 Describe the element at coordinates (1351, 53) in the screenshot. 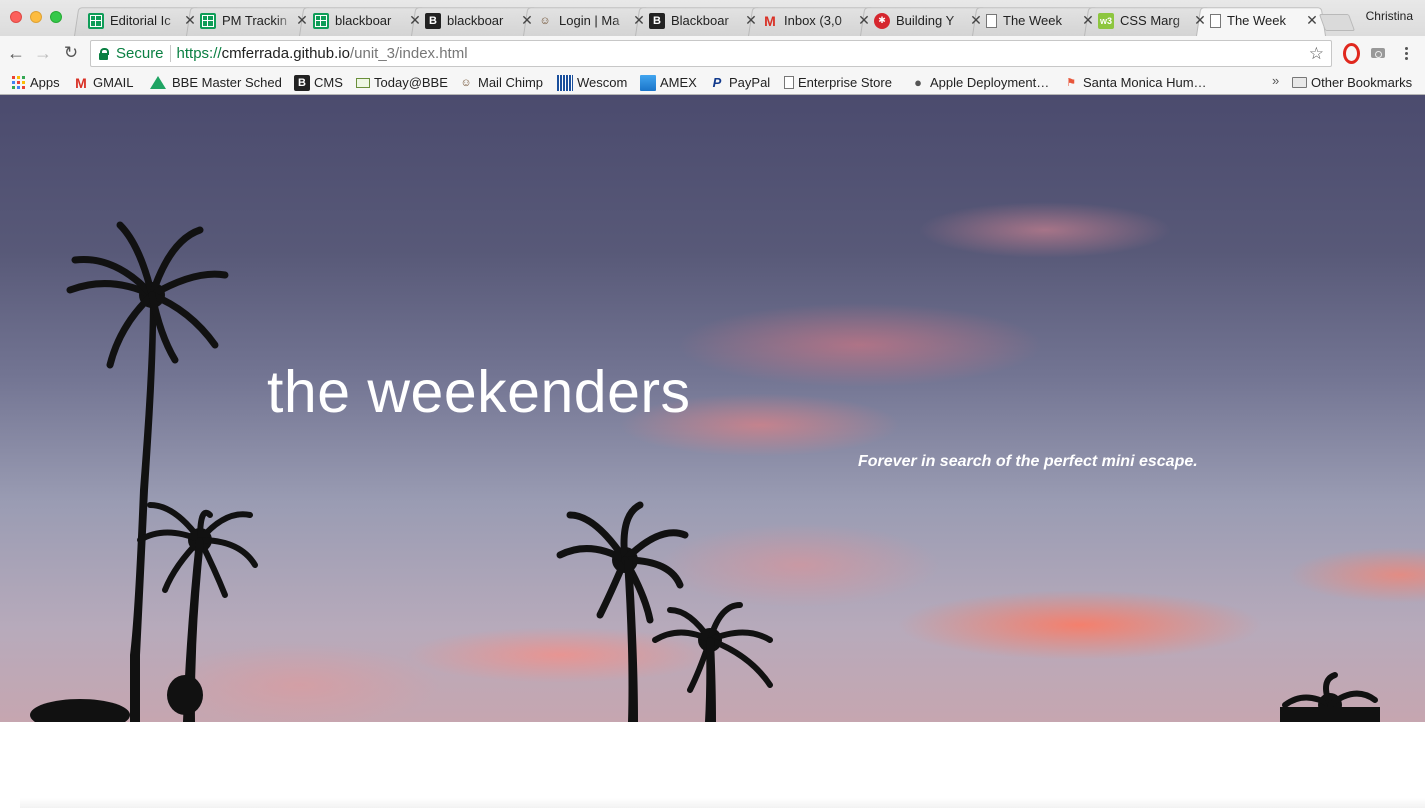

I see `opera-extension-icon` at that location.